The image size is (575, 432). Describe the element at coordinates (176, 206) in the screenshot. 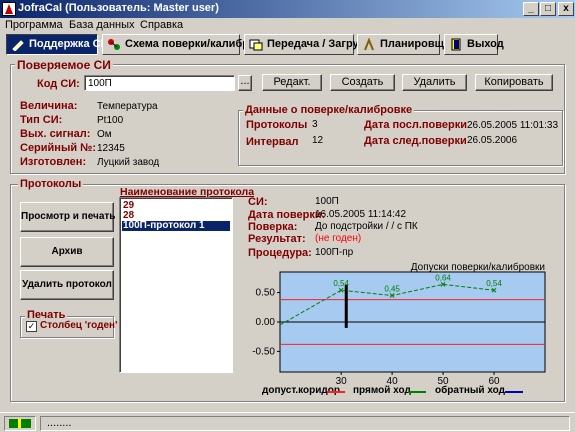

I see `protocol-list-item: 29` at that location.